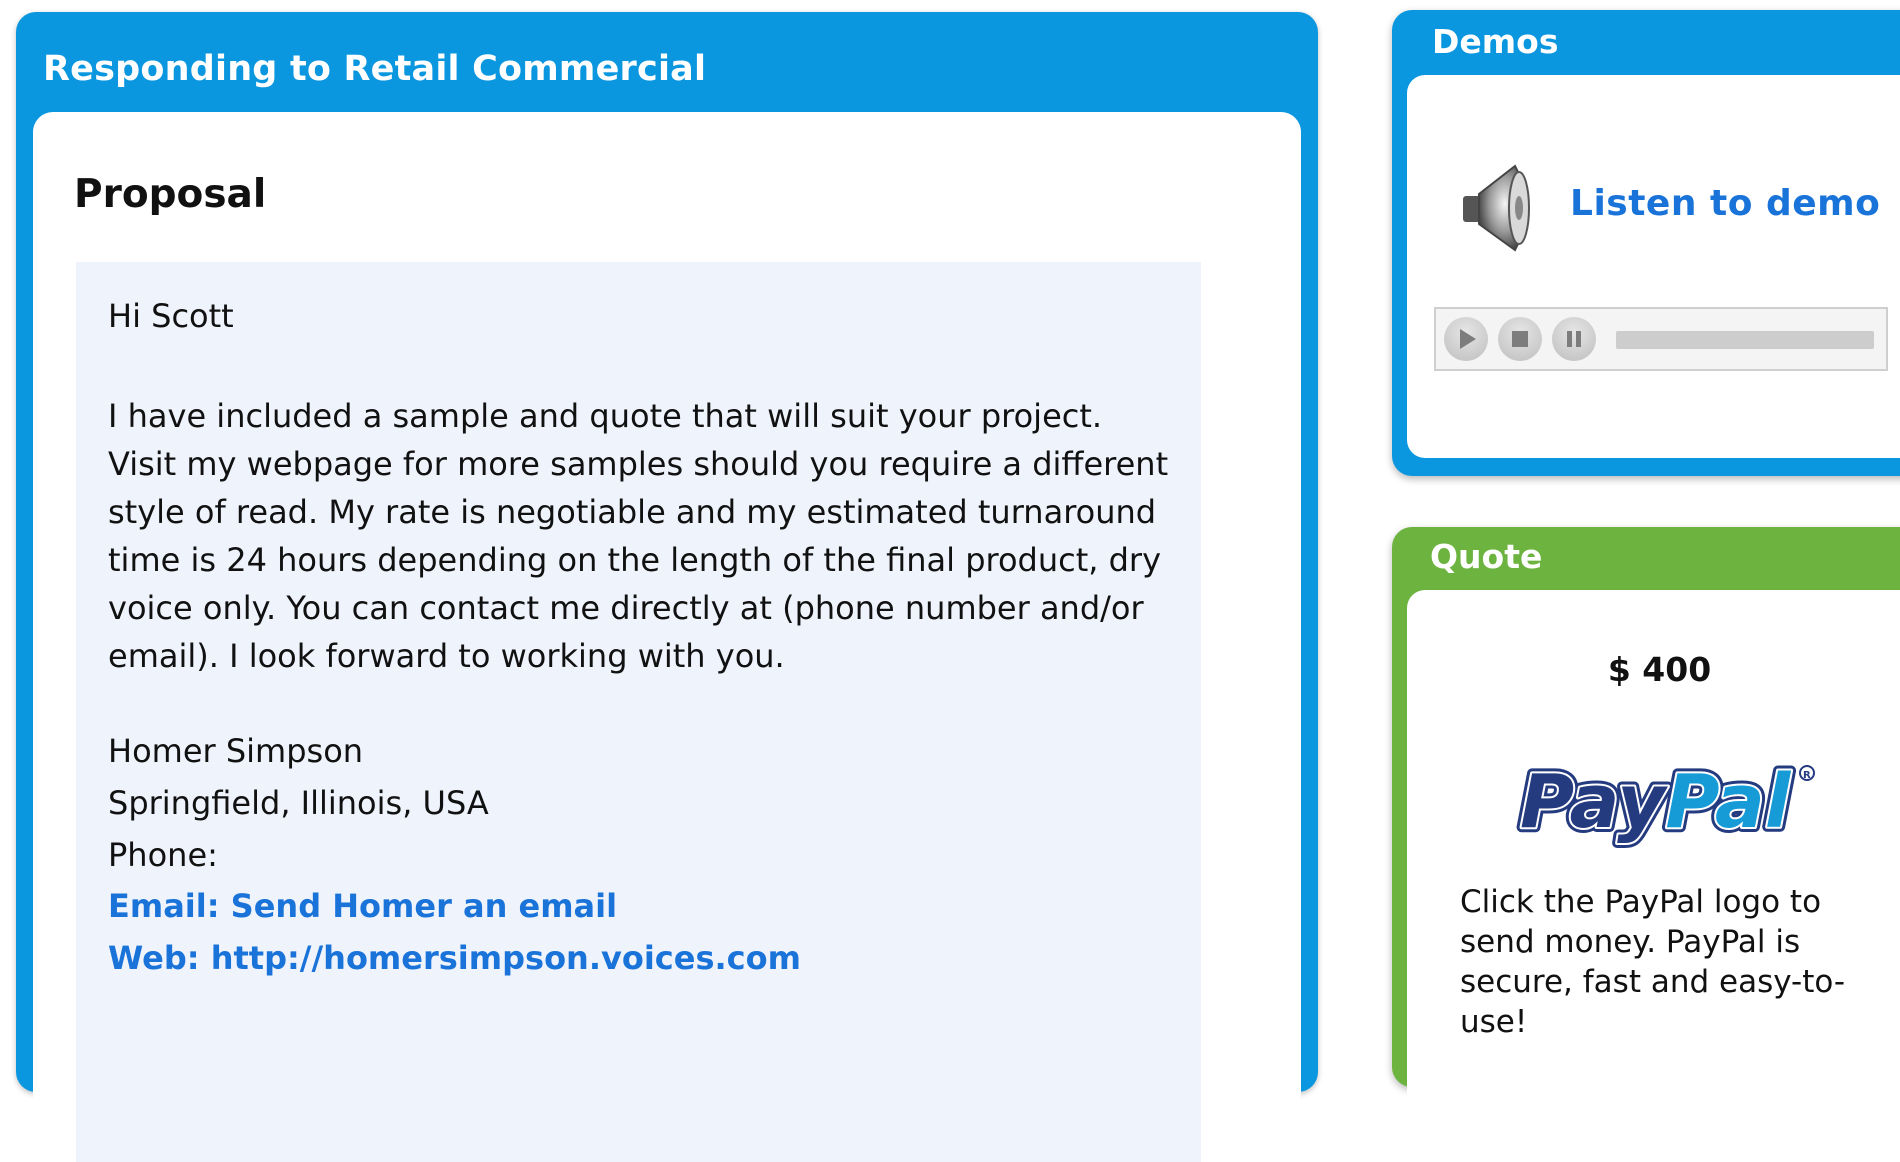 The height and width of the screenshot is (1162, 1900). I want to click on paypal-logo: PayPal PayPal PayPal R, so click(1667, 804).